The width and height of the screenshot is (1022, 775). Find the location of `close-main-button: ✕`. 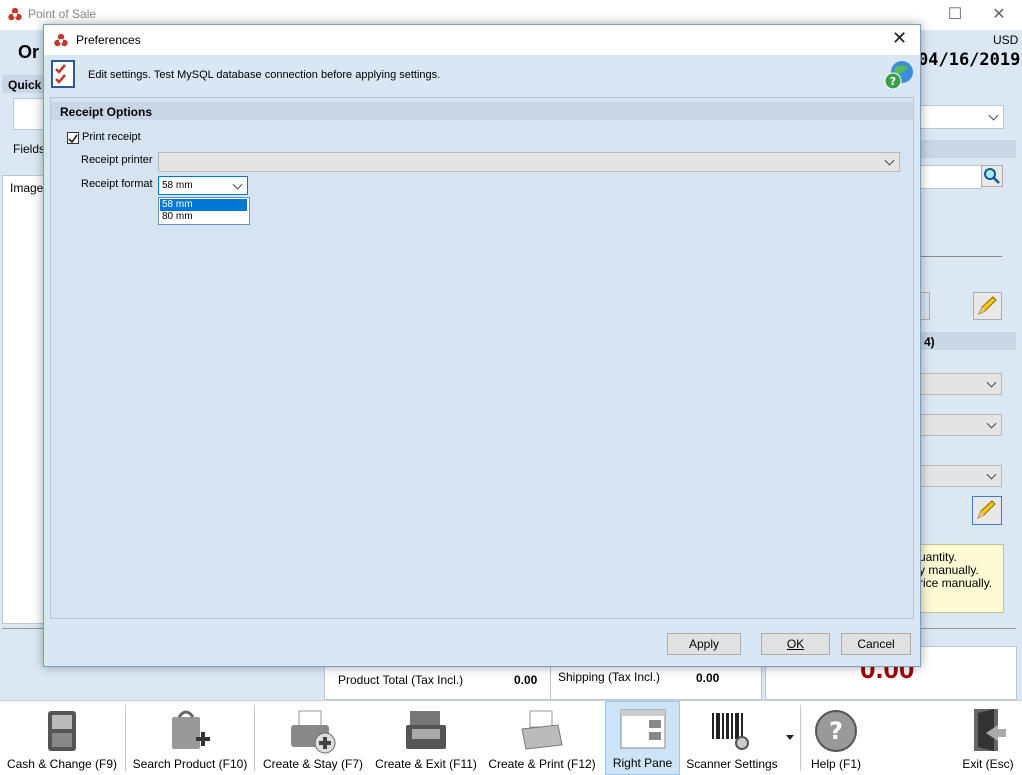

close-main-button: ✕ is located at coordinates (999, 14).